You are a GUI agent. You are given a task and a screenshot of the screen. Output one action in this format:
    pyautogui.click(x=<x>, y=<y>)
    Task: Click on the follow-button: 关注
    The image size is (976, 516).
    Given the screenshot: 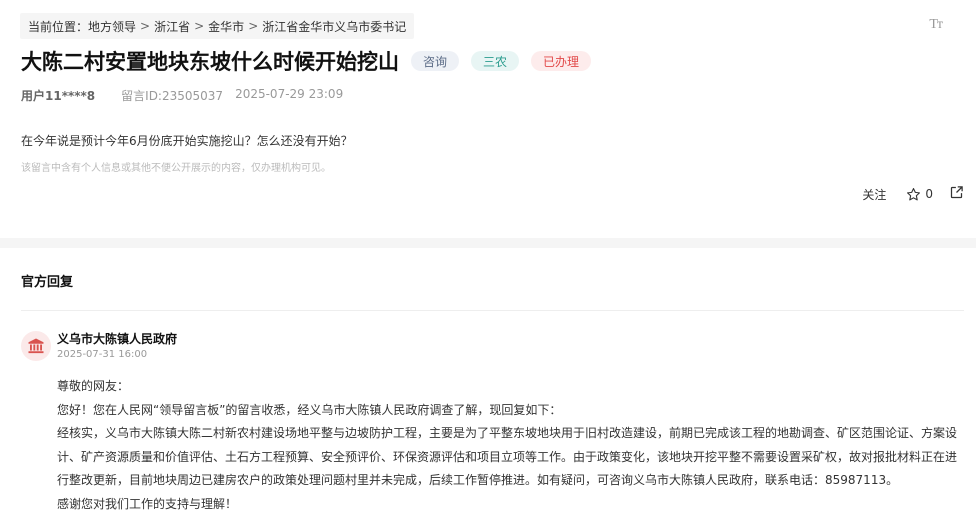 What is the action you would take?
    pyautogui.click(x=874, y=194)
    